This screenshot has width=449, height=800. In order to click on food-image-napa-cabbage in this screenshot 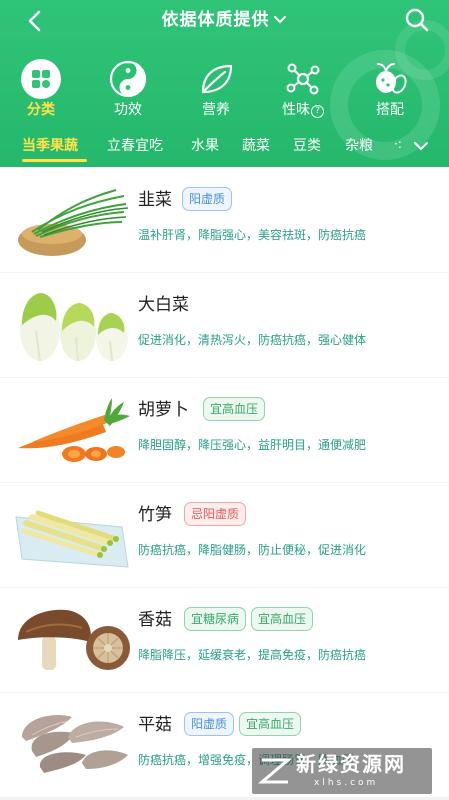, I will do `click(72, 326)`.